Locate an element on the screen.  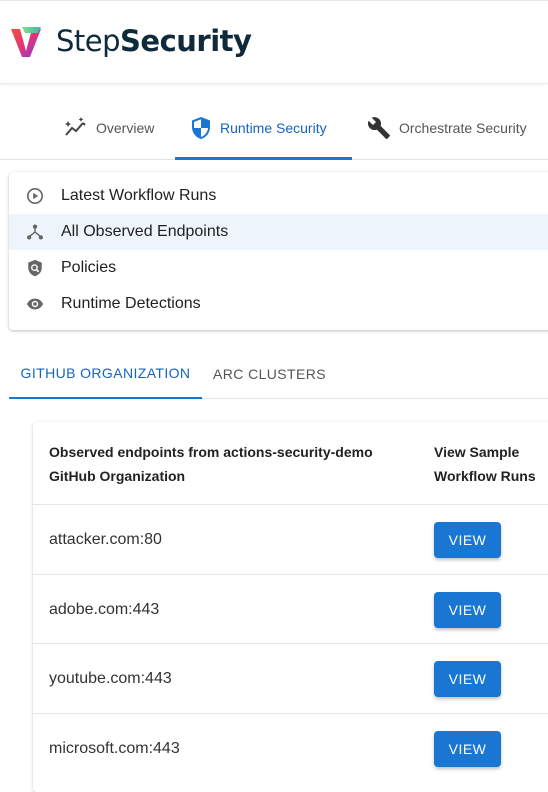
table-row: adobe.com:443 VIEW is located at coordinates (290, 609).